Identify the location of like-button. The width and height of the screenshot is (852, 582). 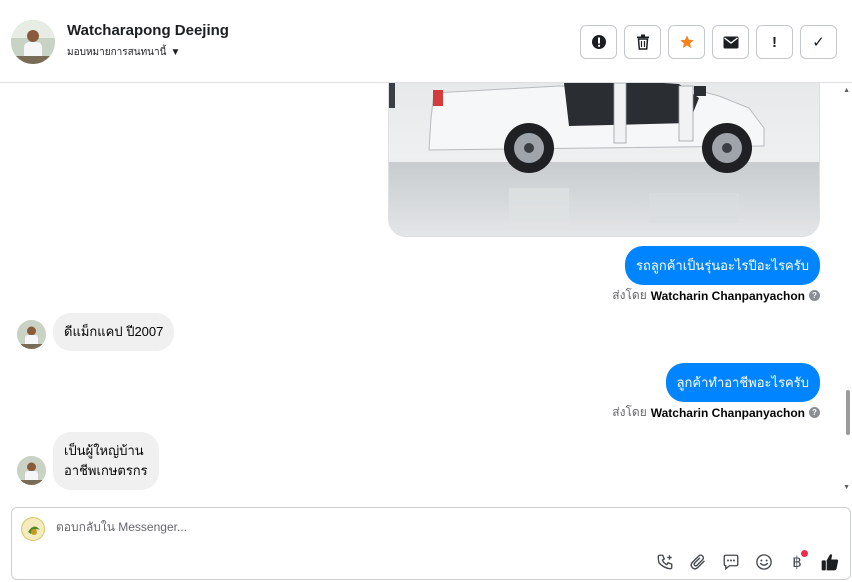
(830, 562).